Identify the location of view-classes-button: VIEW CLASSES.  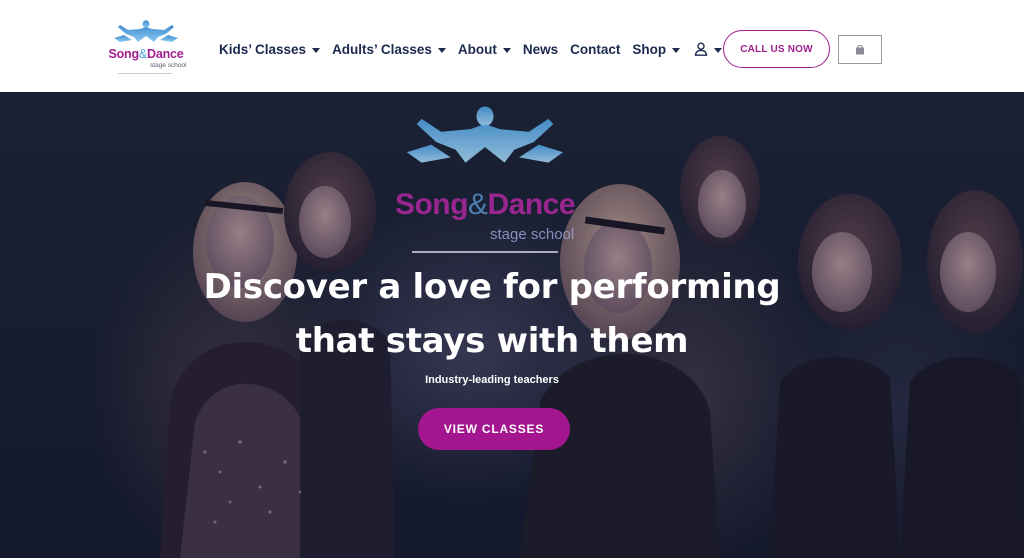
(494, 429).